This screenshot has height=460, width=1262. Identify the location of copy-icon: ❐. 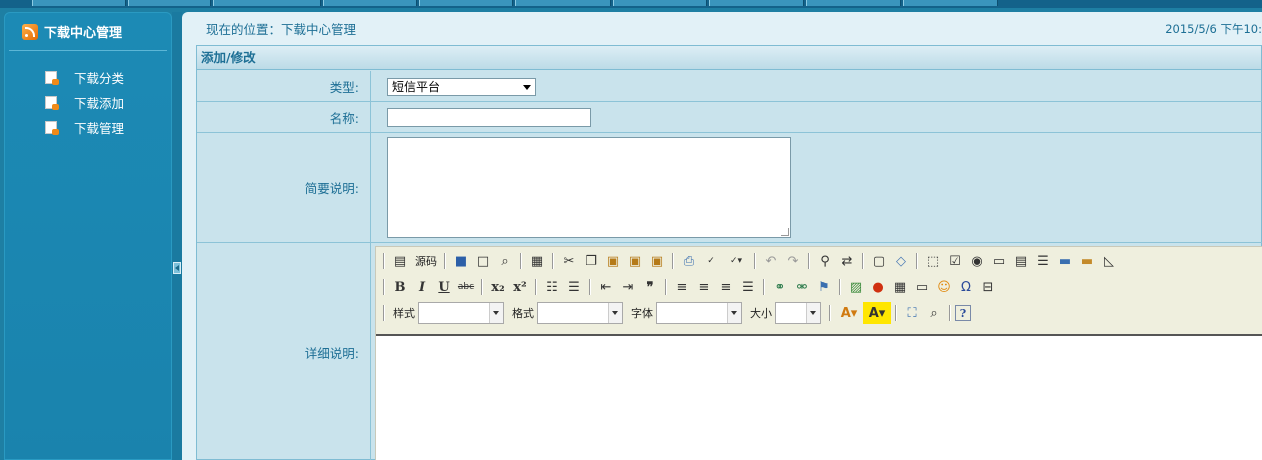
(591, 261).